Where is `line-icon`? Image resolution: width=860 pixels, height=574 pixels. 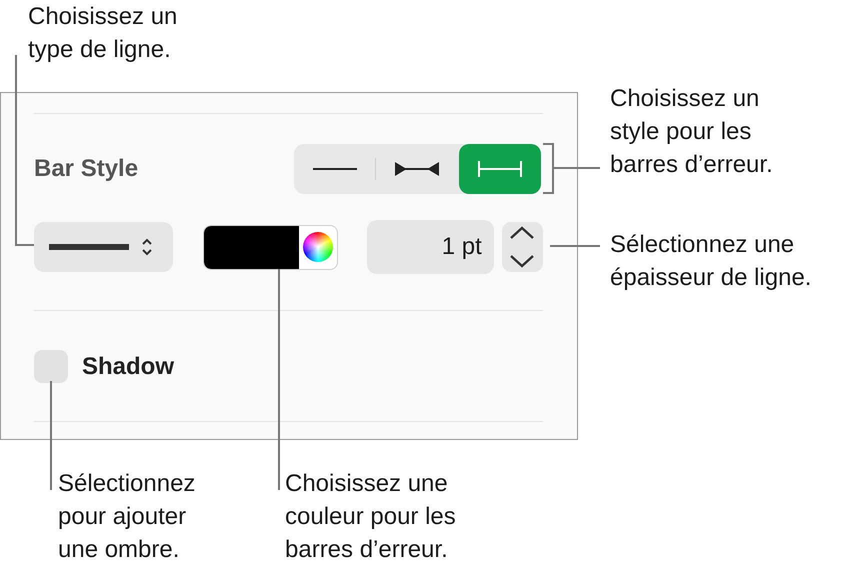 line-icon is located at coordinates (335, 169).